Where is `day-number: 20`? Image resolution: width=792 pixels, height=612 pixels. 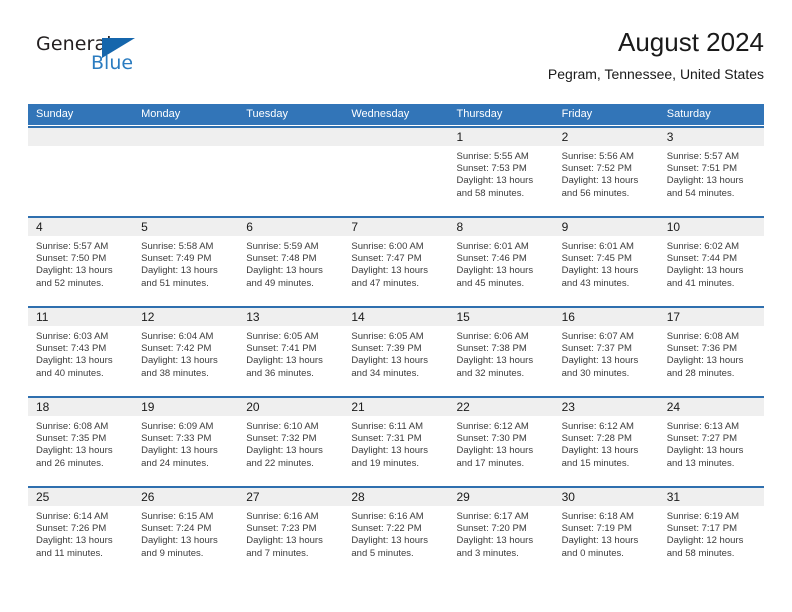 day-number: 20 is located at coordinates (290, 407).